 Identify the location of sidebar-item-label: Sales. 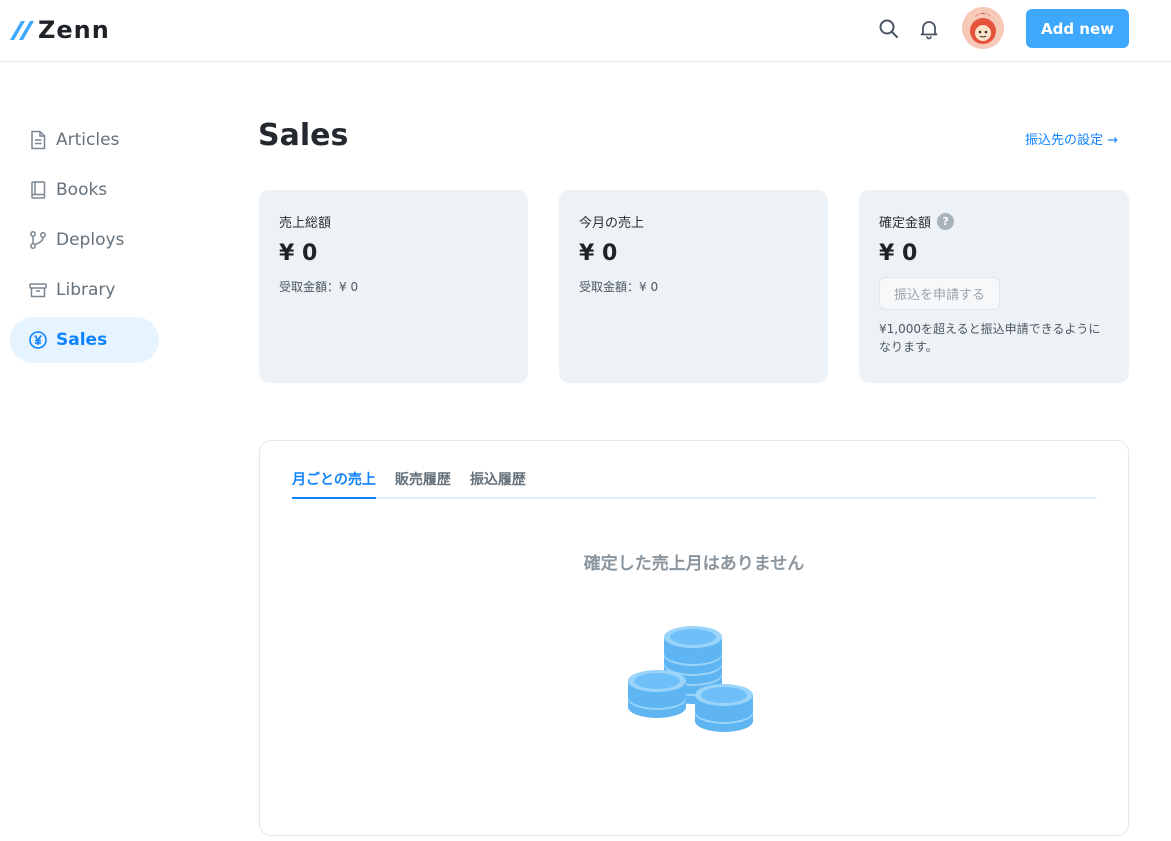
(82, 340).